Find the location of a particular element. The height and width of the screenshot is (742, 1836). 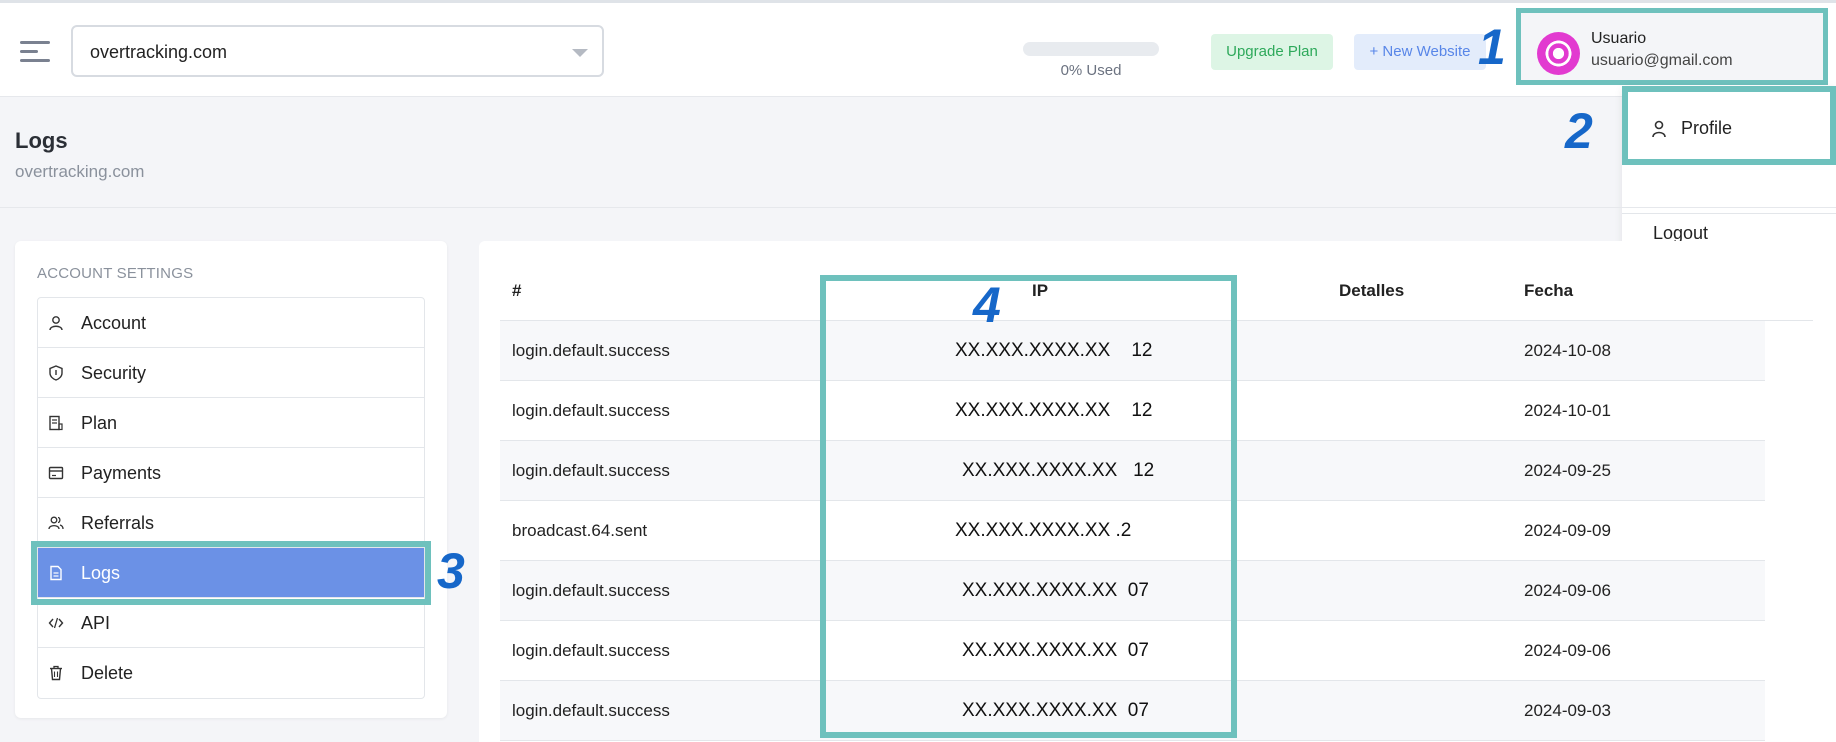

cell-event: broadcast.64.sent is located at coordinates (580, 530).